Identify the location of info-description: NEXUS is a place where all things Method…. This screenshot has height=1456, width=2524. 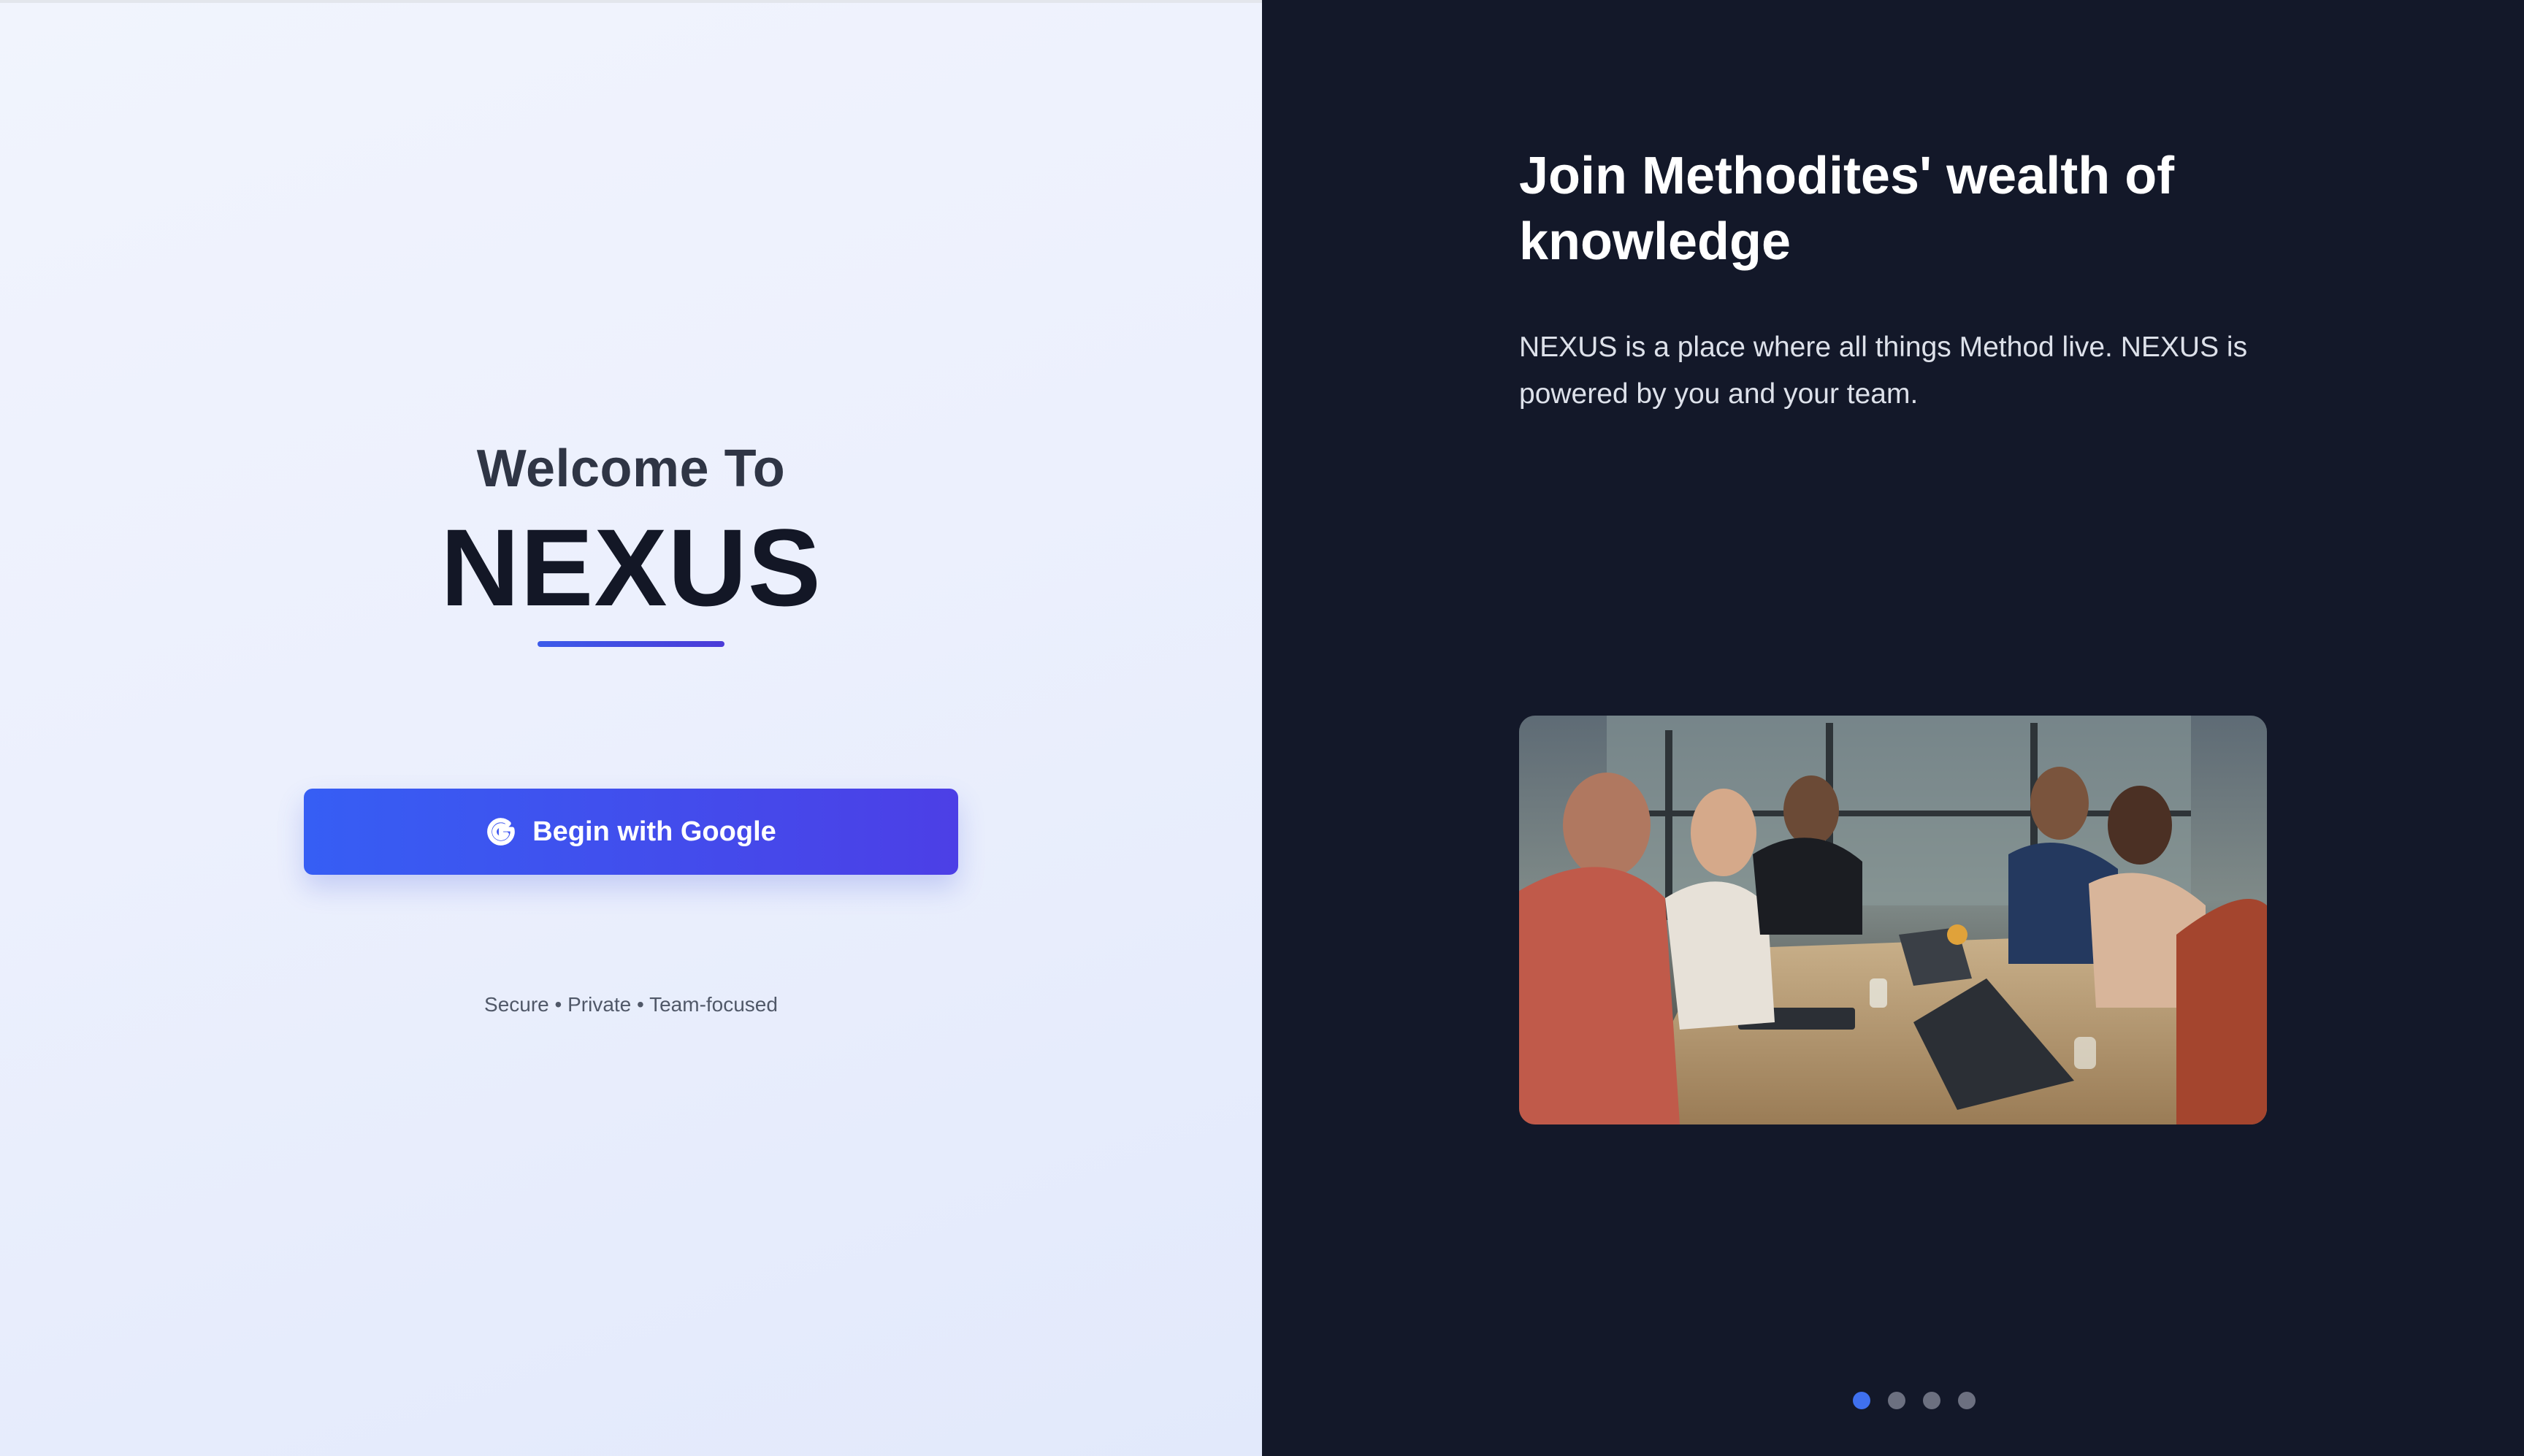
(1883, 371).